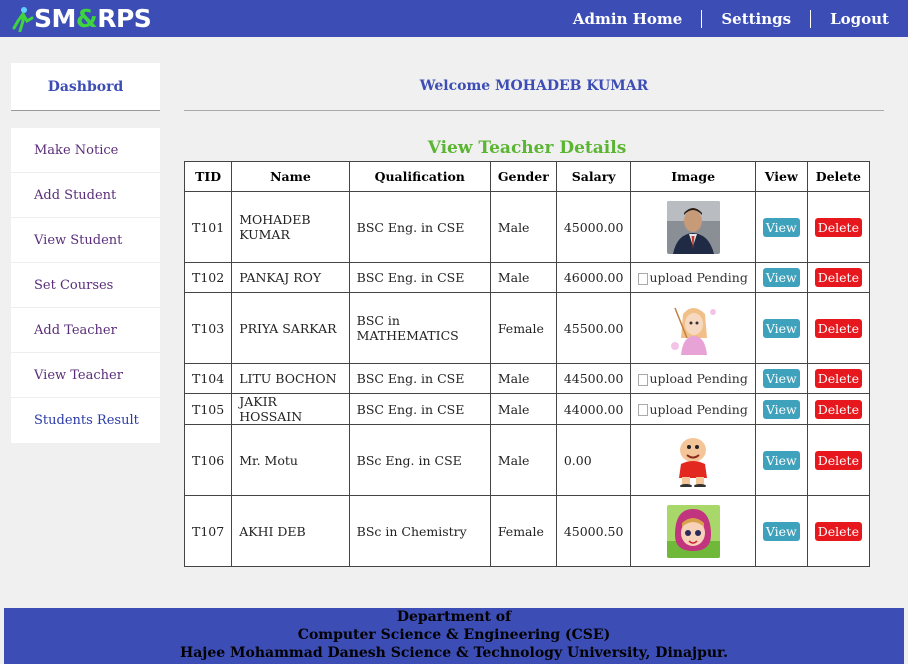 Image resolution: width=908 pixels, height=664 pixels. I want to click on col-tid: TID, so click(208, 176).